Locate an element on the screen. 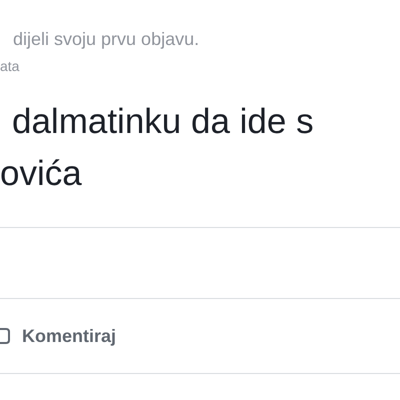 The width and height of the screenshot is (400, 400). post-header-text: dijeli svoju prvu objavu. is located at coordinates (106, 39).